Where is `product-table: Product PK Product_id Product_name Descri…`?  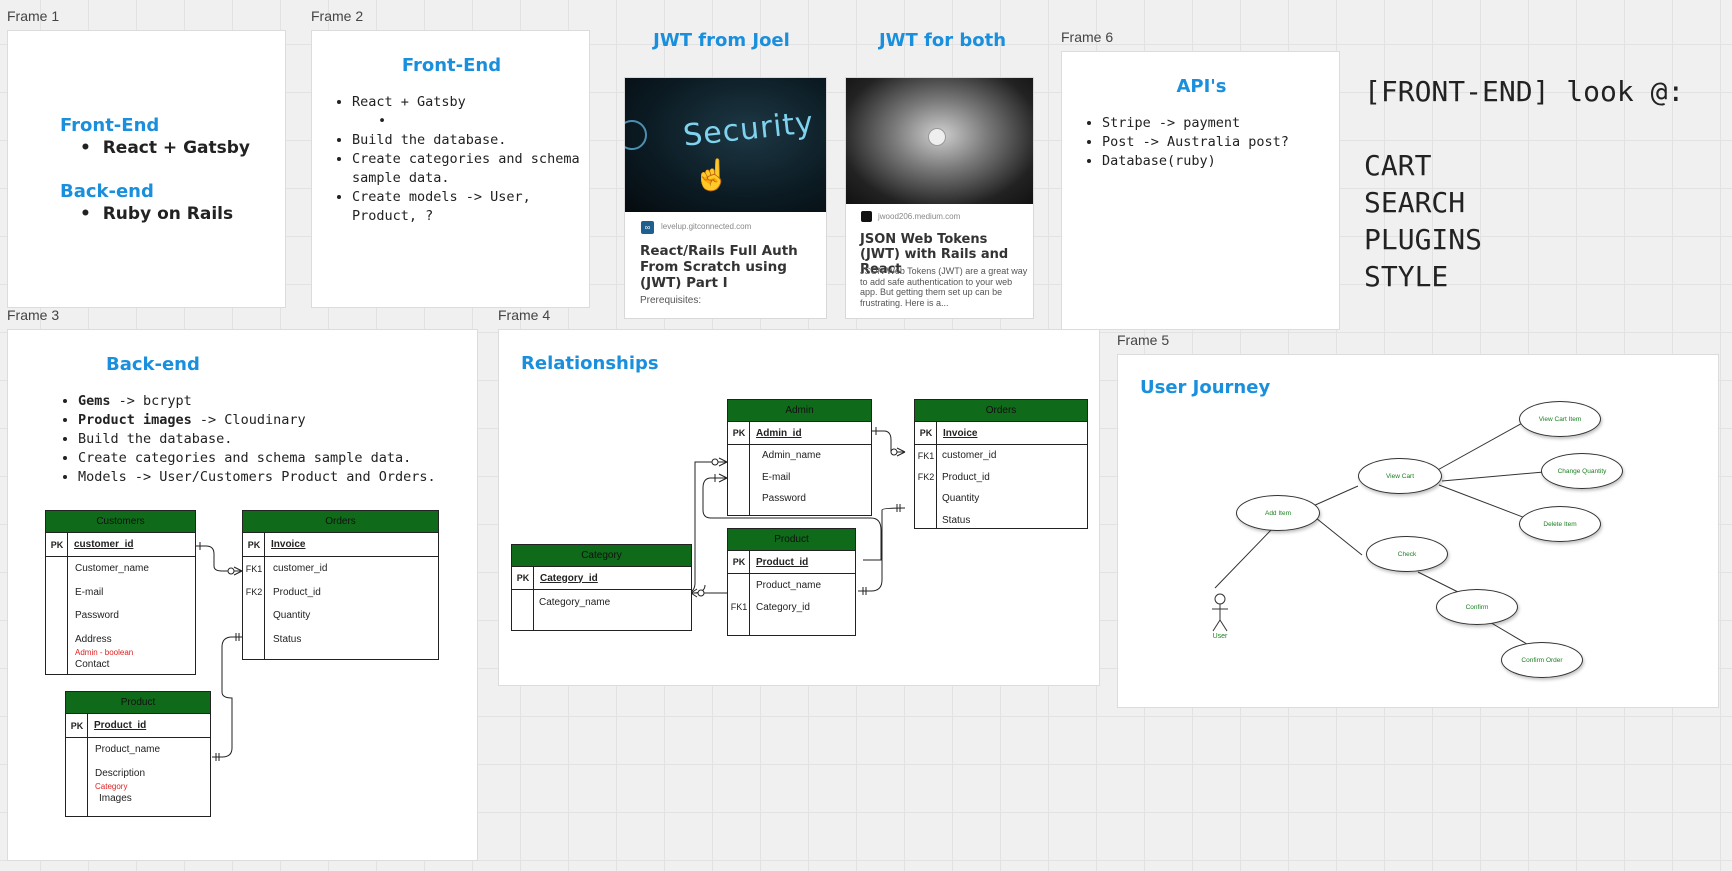
product-table: Product PK Product_id Product_name Descri… is located at coordinates (138, 754).